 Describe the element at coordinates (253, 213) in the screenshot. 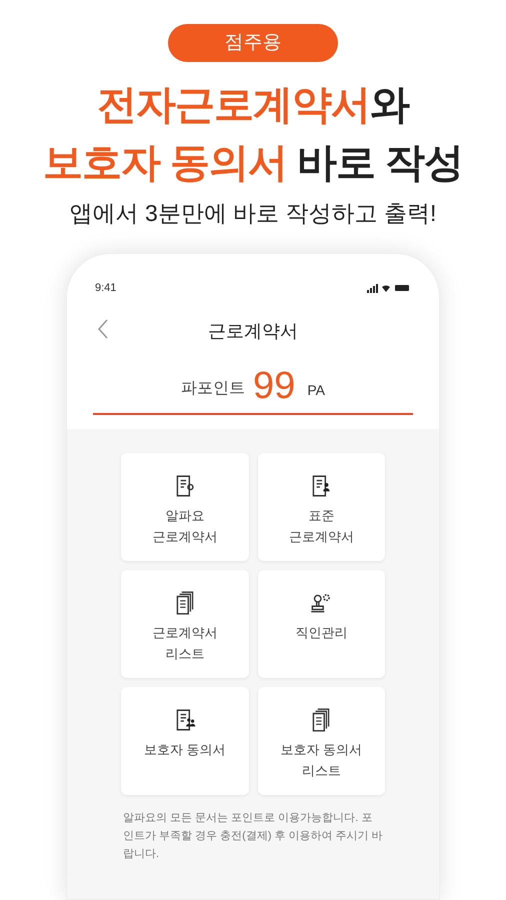

I see `subtitle: 앱에서 3분만에 바로 작성하고 출력!` at that location.